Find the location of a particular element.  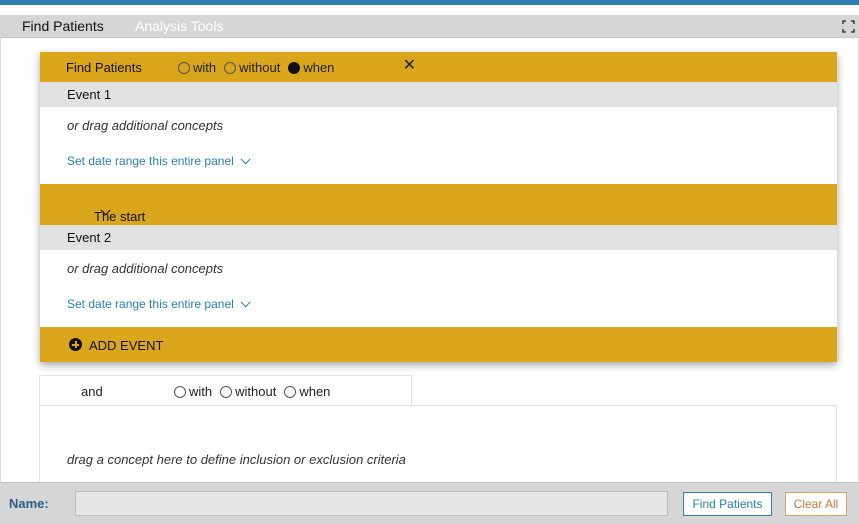

when-panel-header: Find Patients with without when ✕ is located at coordinates (233, 67).